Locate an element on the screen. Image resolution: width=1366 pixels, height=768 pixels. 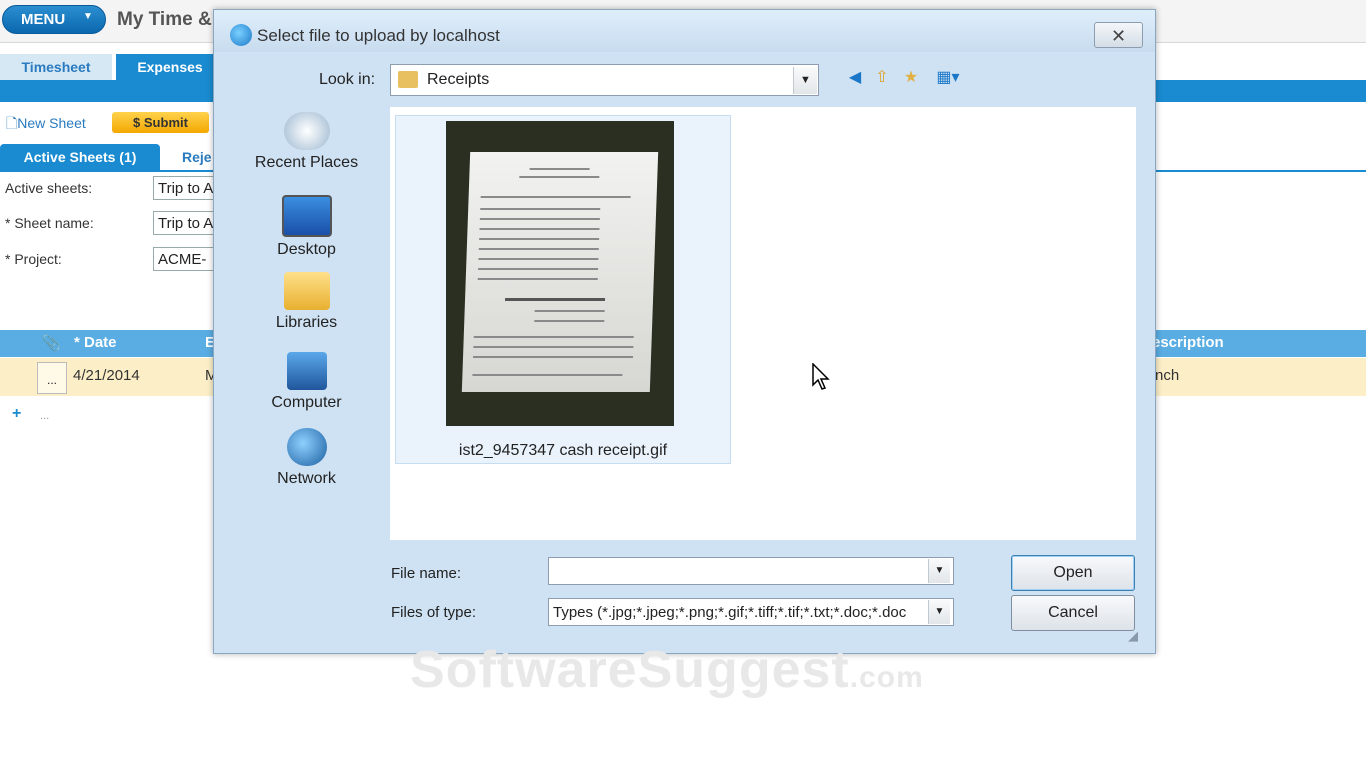
place-desktop: Desktop is located at coordinates (306, 227).